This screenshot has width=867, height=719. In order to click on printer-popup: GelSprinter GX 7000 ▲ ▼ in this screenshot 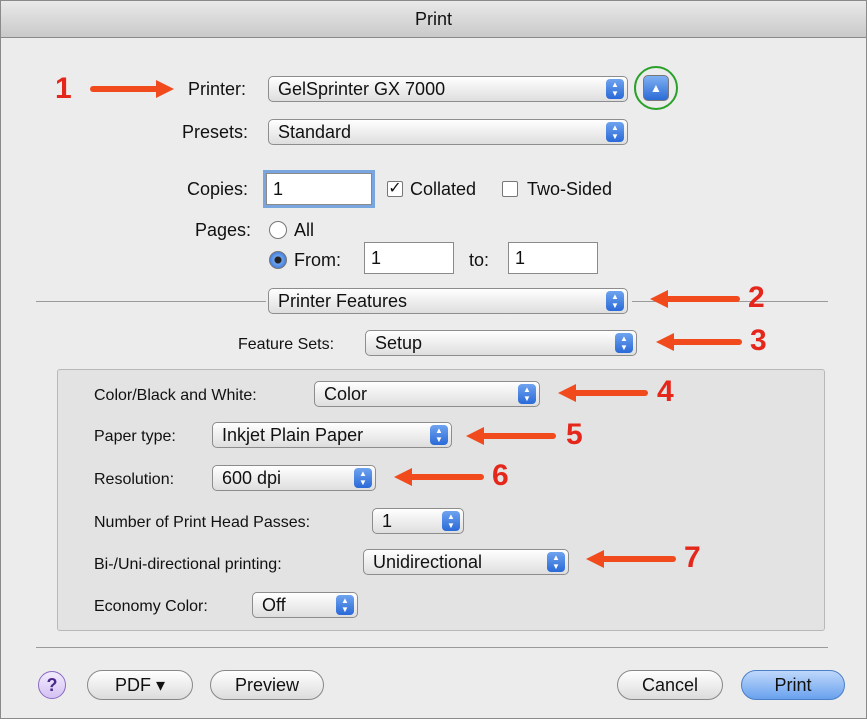, I will do `click(448, 89)`.